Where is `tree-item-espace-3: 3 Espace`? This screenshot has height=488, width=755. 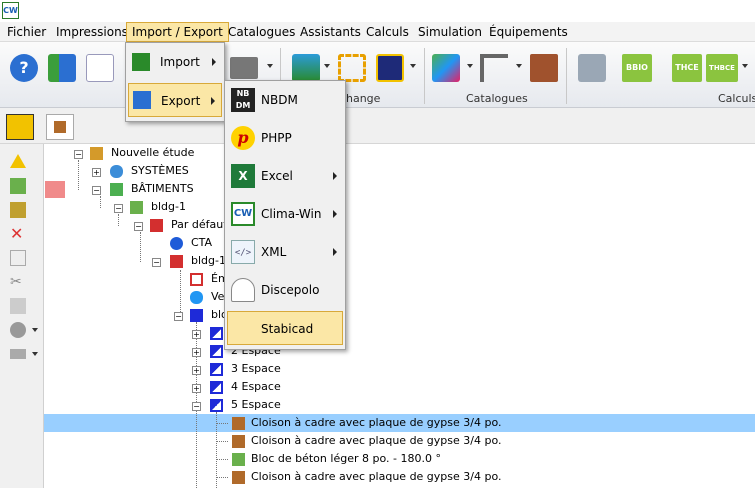 tree-item-espace-3: 3 Espace is located at coordinates (256, 369).